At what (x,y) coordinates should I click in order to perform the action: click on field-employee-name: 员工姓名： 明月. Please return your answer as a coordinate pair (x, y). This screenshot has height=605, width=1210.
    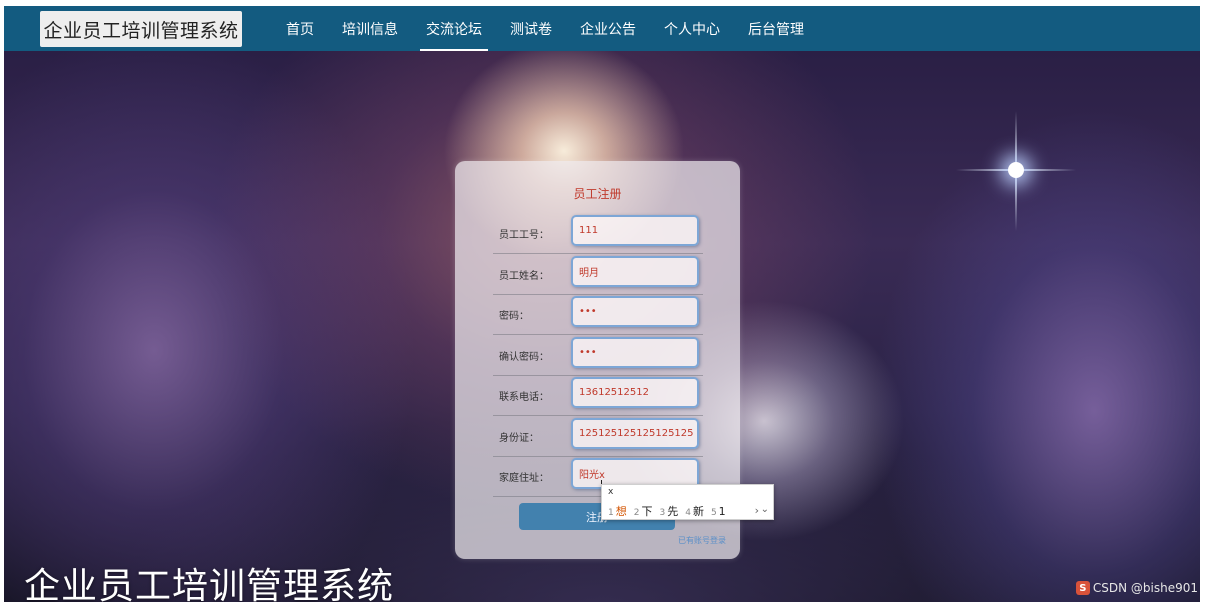
    Looking at the image, I should click on (598, 275).